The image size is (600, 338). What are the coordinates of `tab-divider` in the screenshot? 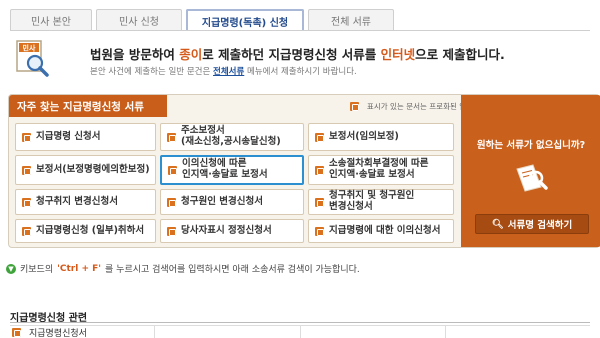 It's located at (300, 30).